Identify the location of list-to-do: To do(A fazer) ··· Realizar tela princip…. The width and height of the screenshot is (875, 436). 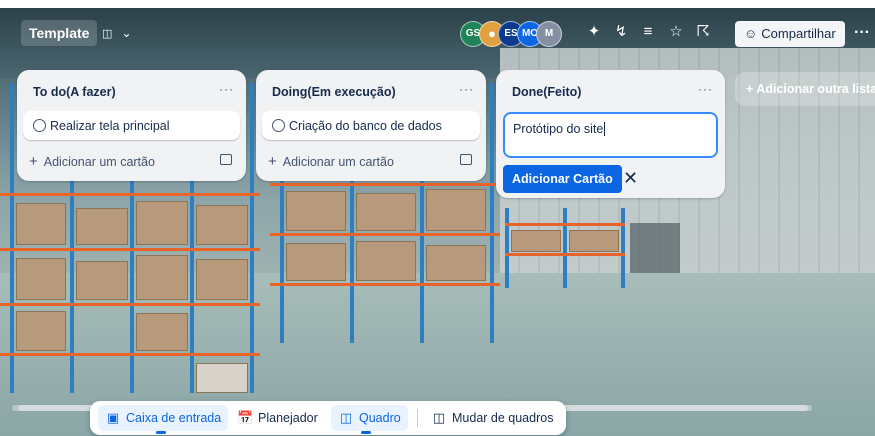
(131, 125).